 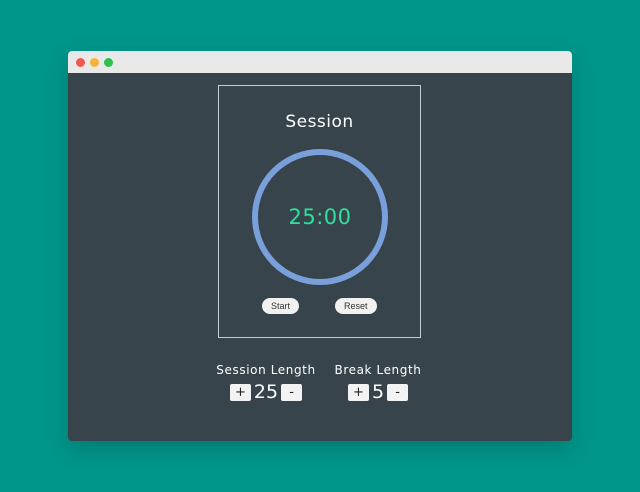 I want to click on session-length-controls: + 25 -, so click(x=266, y=392).